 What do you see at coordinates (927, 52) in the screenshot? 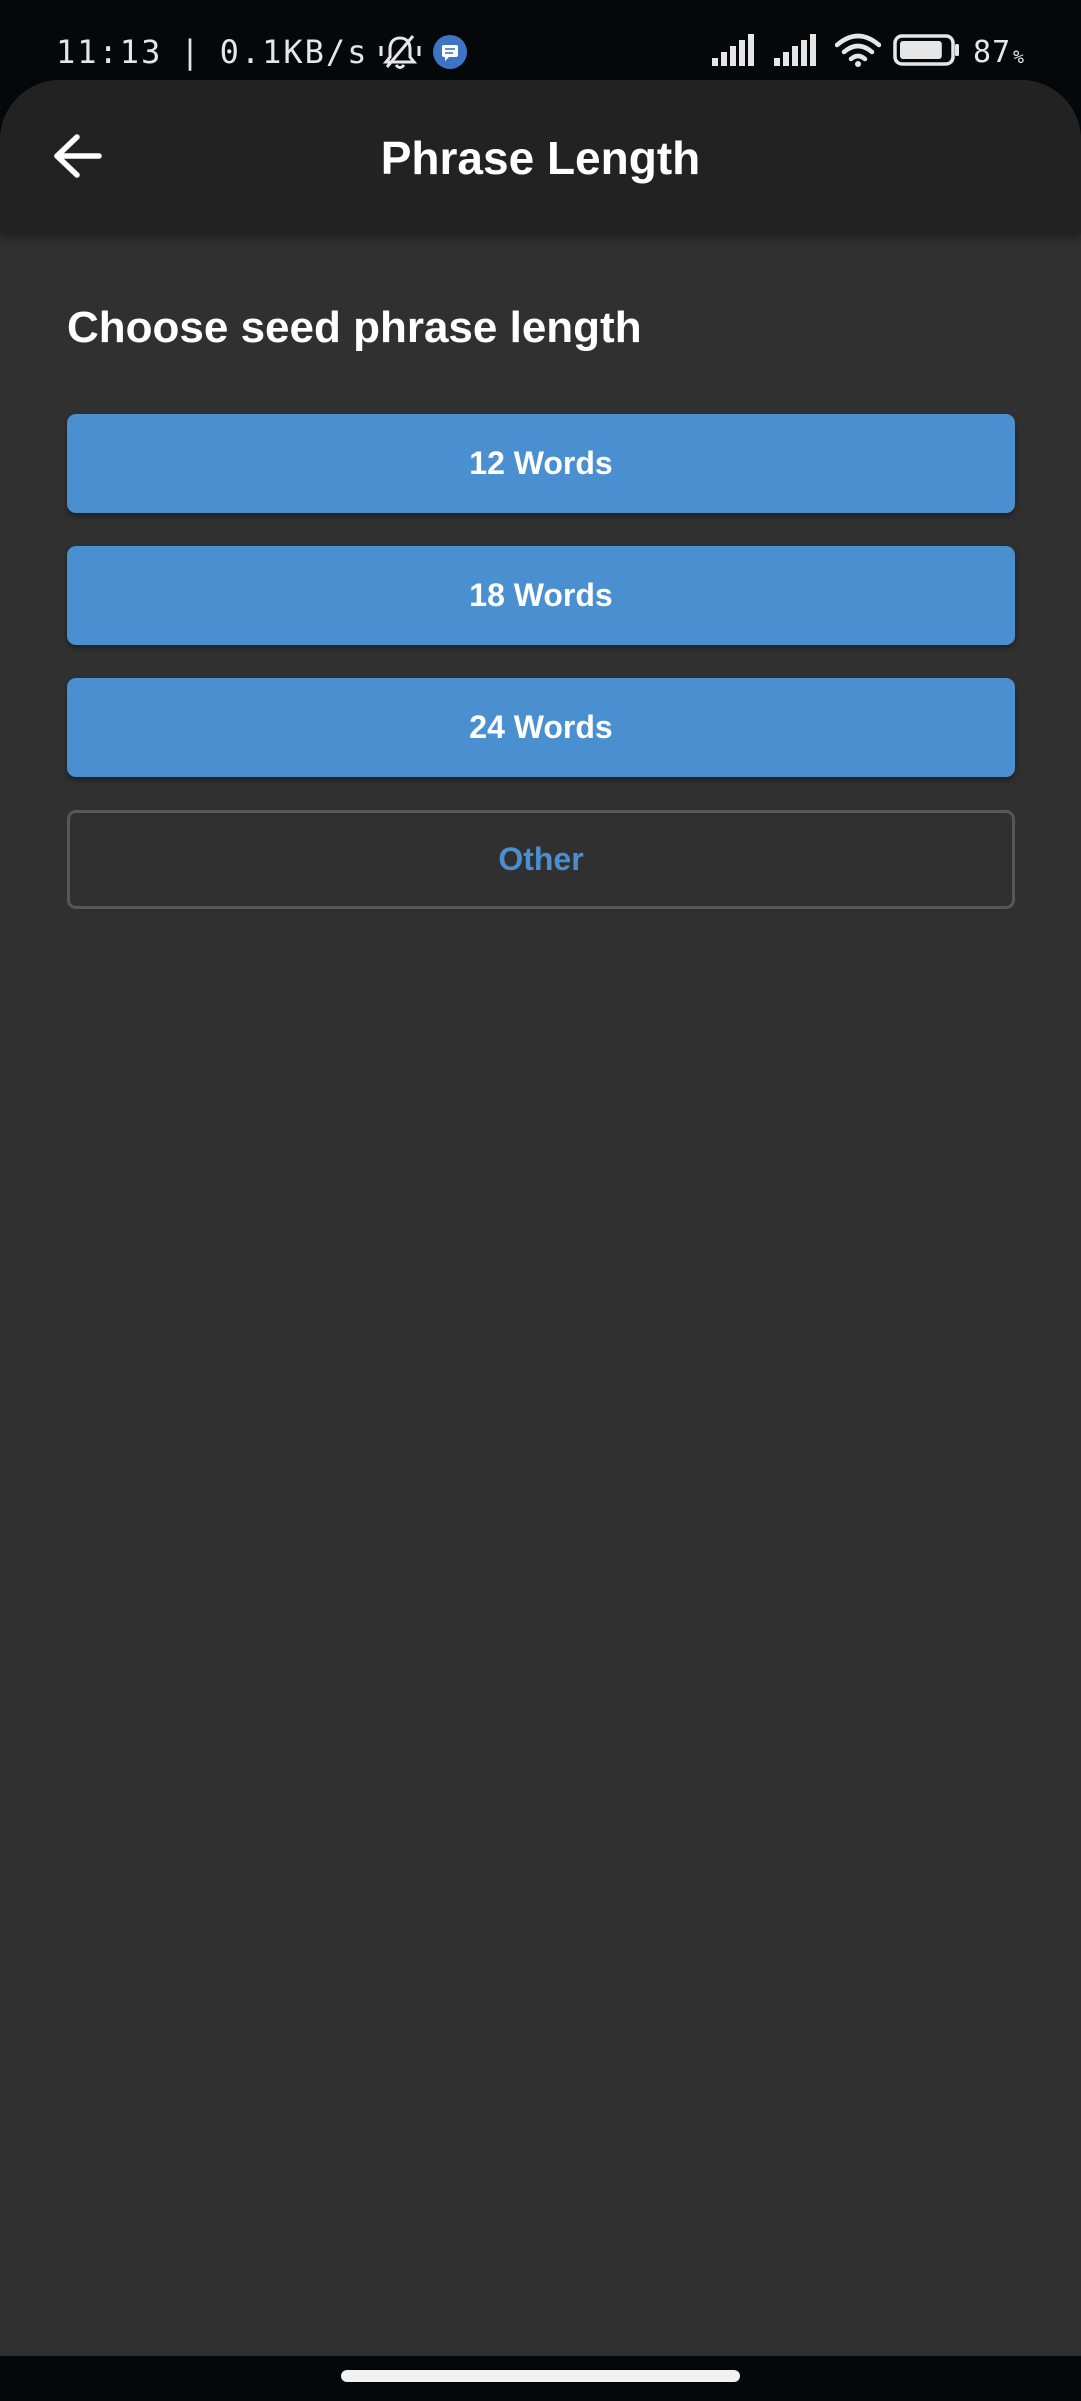
I see `battery-icon` at bounding box center [927, 52].